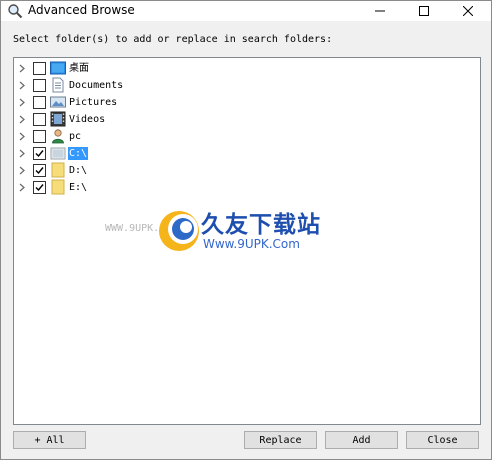 Image resolution: width=492 pixels, height=460 pixels. Describe the element at coordinates (81, 10) in the screenshot. I see `window-title: Advanced Browse` at that location.